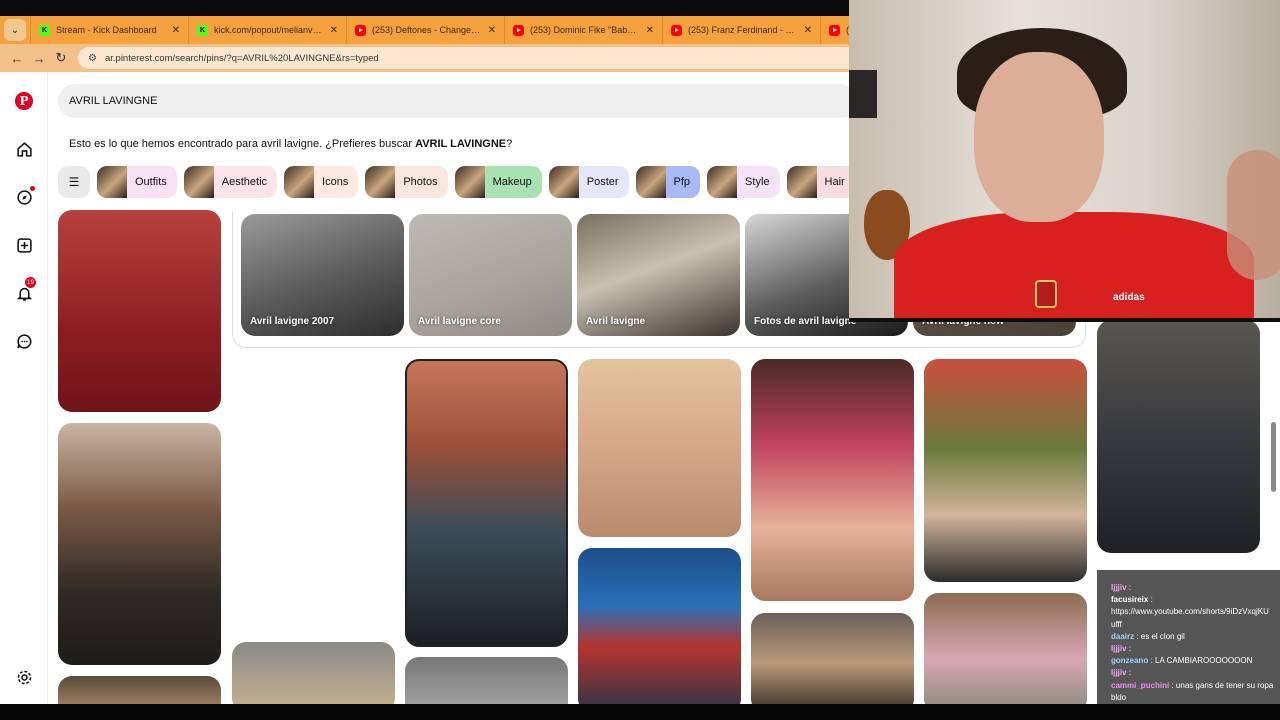  Describe the element at coordinates (602, 182) in the screenshot. I see `chip-label: Poster` at that location.